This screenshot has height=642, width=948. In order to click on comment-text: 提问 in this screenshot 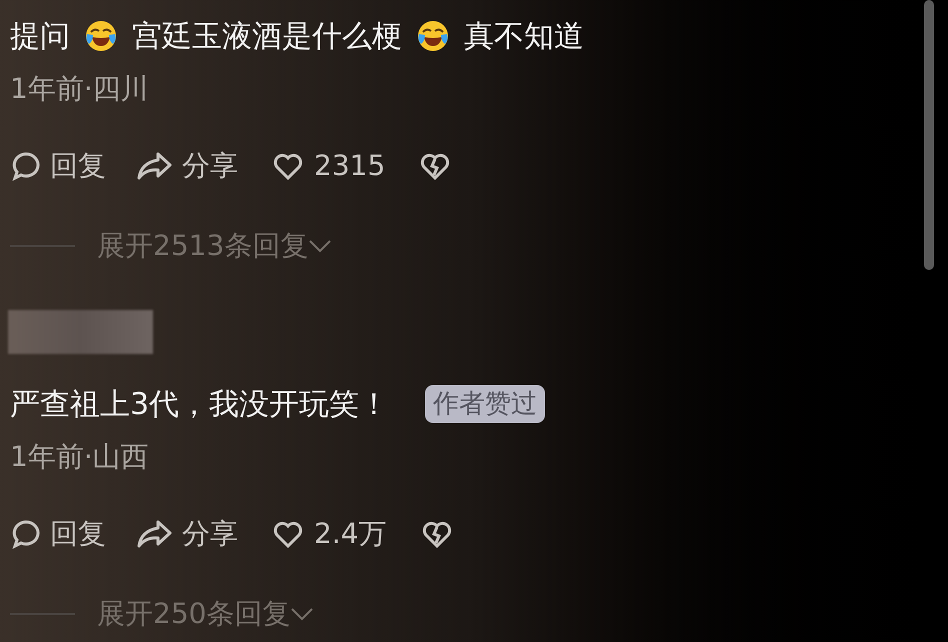, I will do `click(40, 37)`.